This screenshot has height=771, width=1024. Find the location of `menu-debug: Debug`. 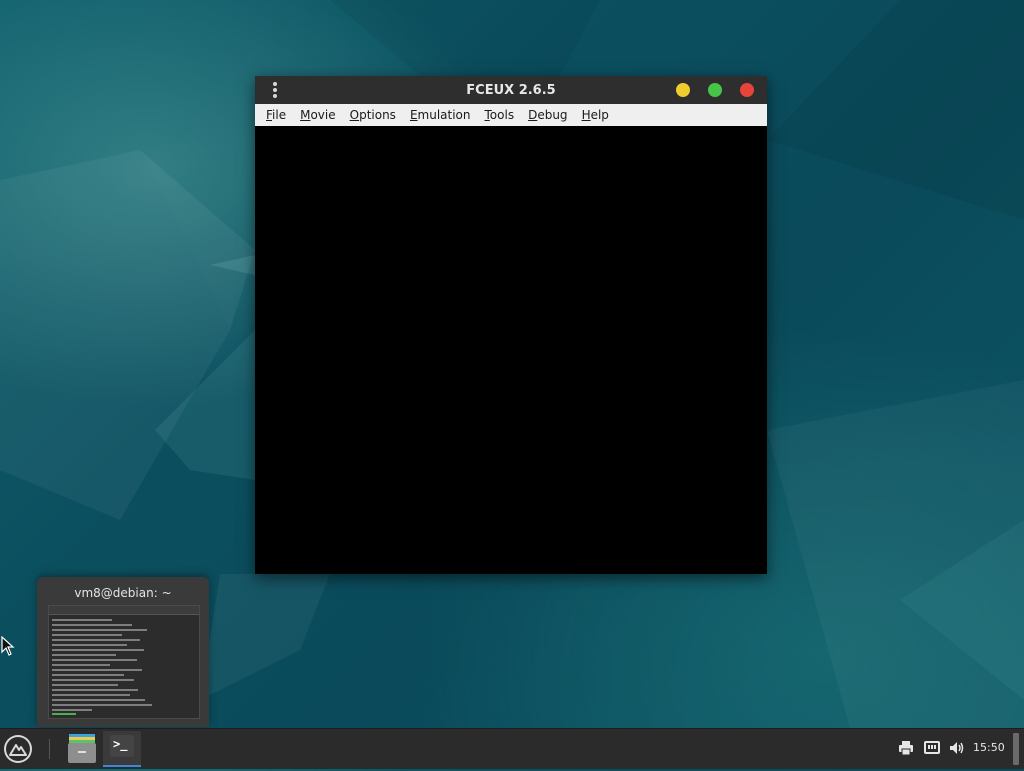

menu-debug: Debug is located at coordinates (547, 115).